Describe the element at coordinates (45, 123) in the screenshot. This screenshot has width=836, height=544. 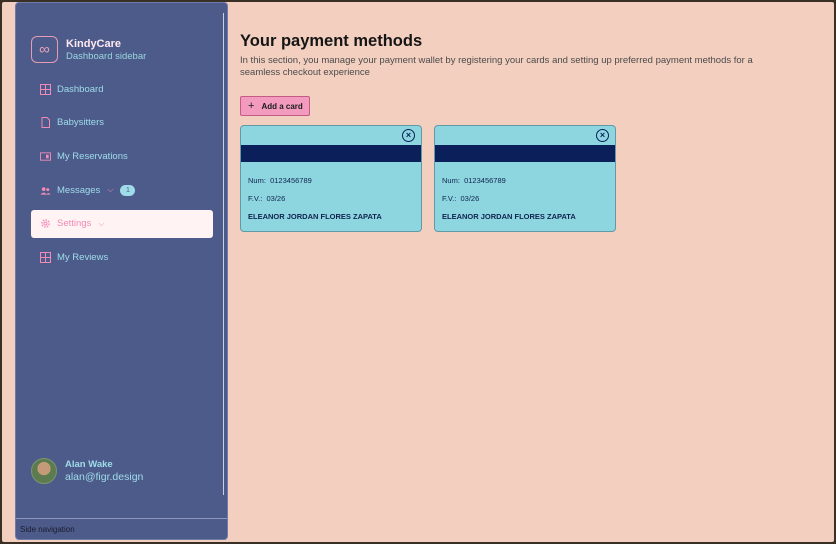
I see `file-icon` at that location.